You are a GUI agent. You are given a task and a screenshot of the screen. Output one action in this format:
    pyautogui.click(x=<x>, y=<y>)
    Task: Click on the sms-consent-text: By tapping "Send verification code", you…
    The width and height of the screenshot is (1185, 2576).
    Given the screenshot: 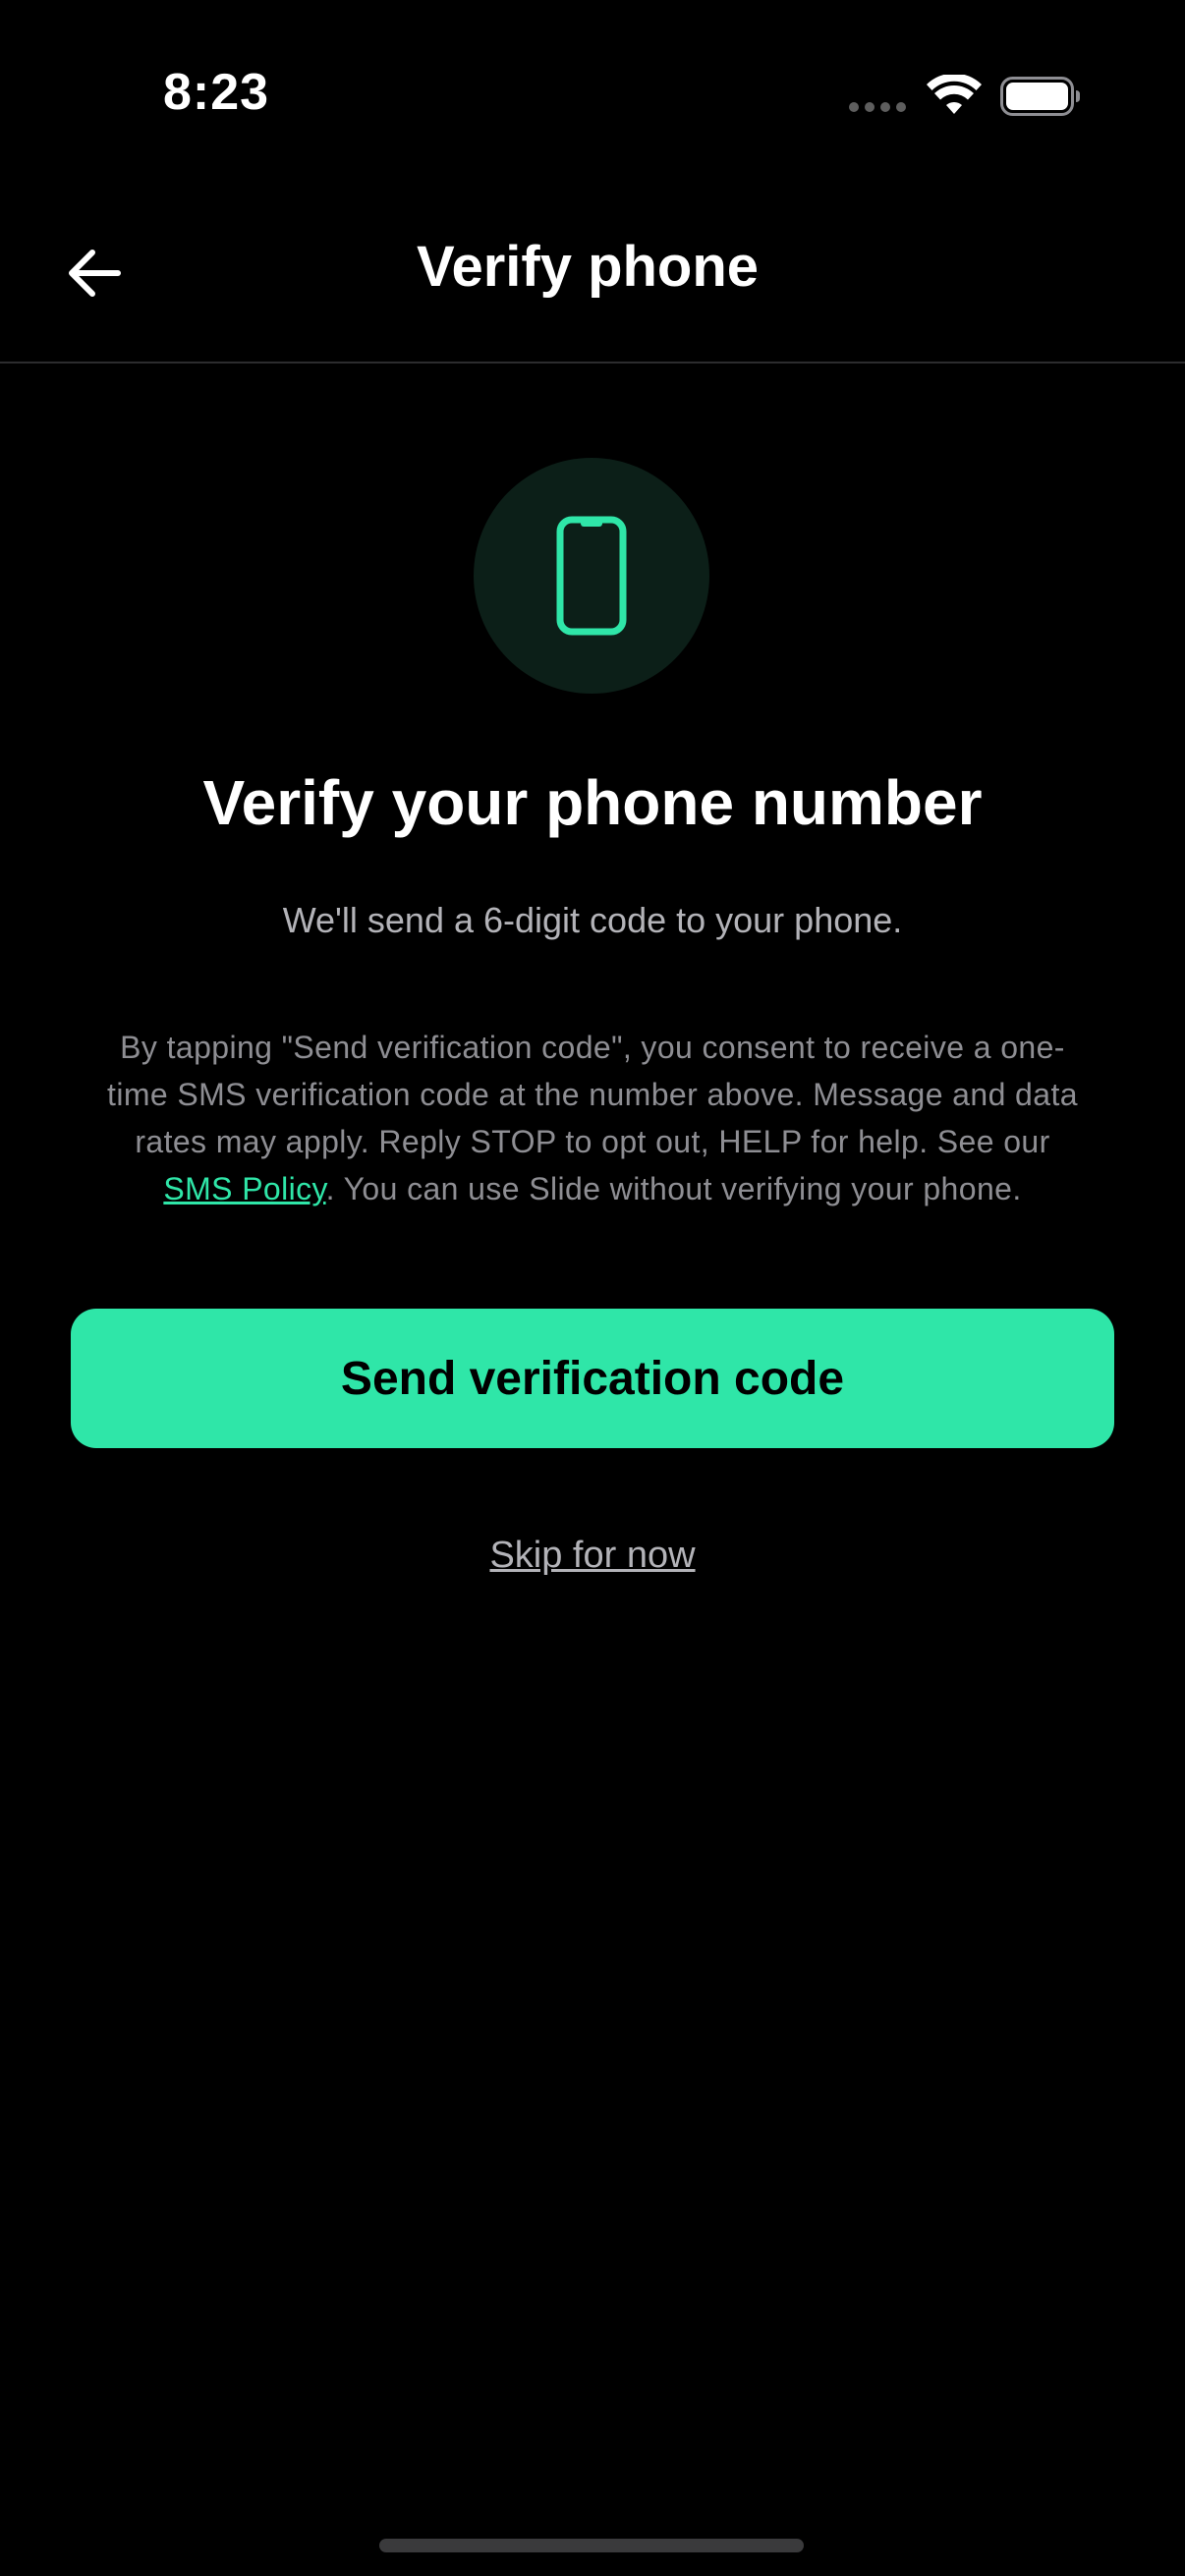 What is the action you would take?
    pyautogui.click(x=592, y=1118)
    